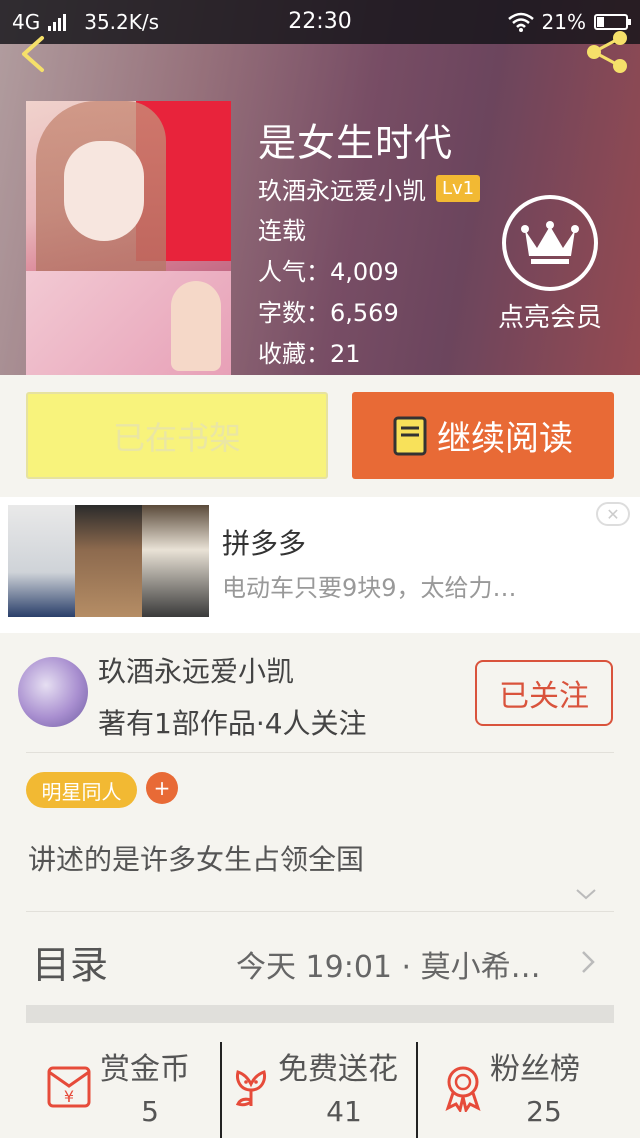  I want to click on section-separator, so click(320, 1014).